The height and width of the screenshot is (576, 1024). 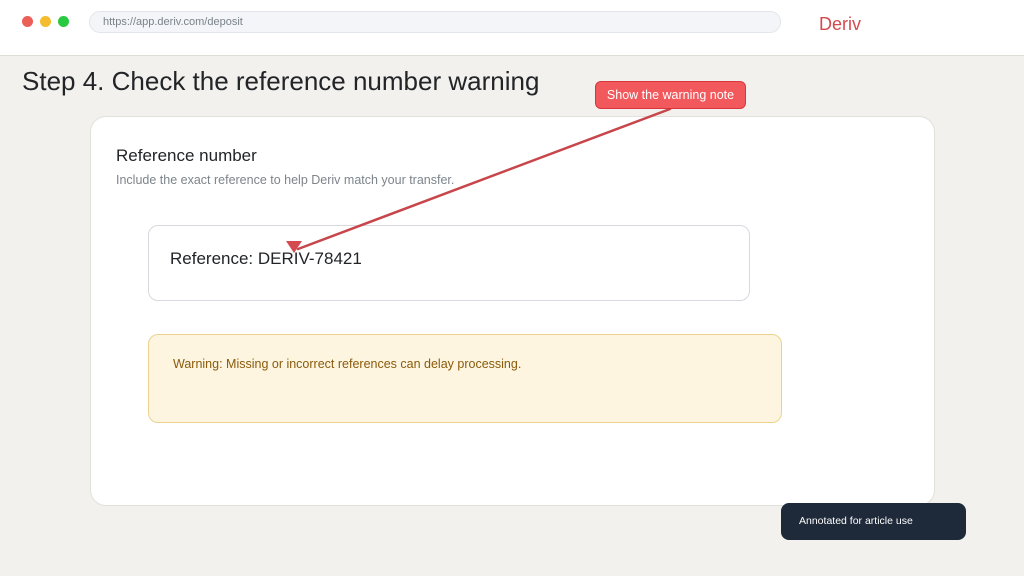 I want to click on window-close-dot, so click(x=27, y=21).